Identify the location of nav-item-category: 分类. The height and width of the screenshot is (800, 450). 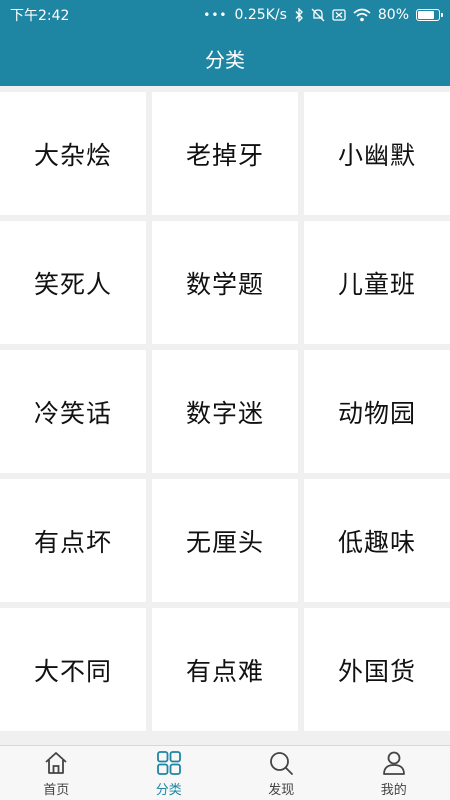
(169, 773).